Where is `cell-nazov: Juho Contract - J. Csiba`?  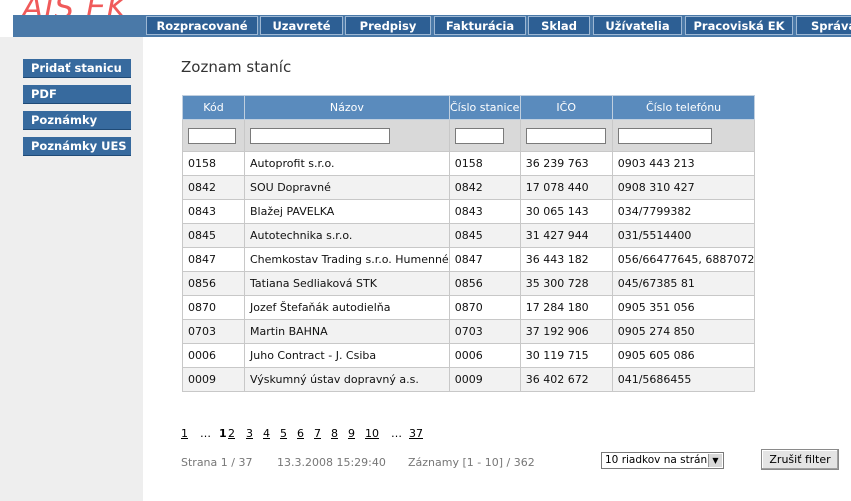
cell-nazov: Juho Contract - J. Csiba is located at coordinates (347, 355).